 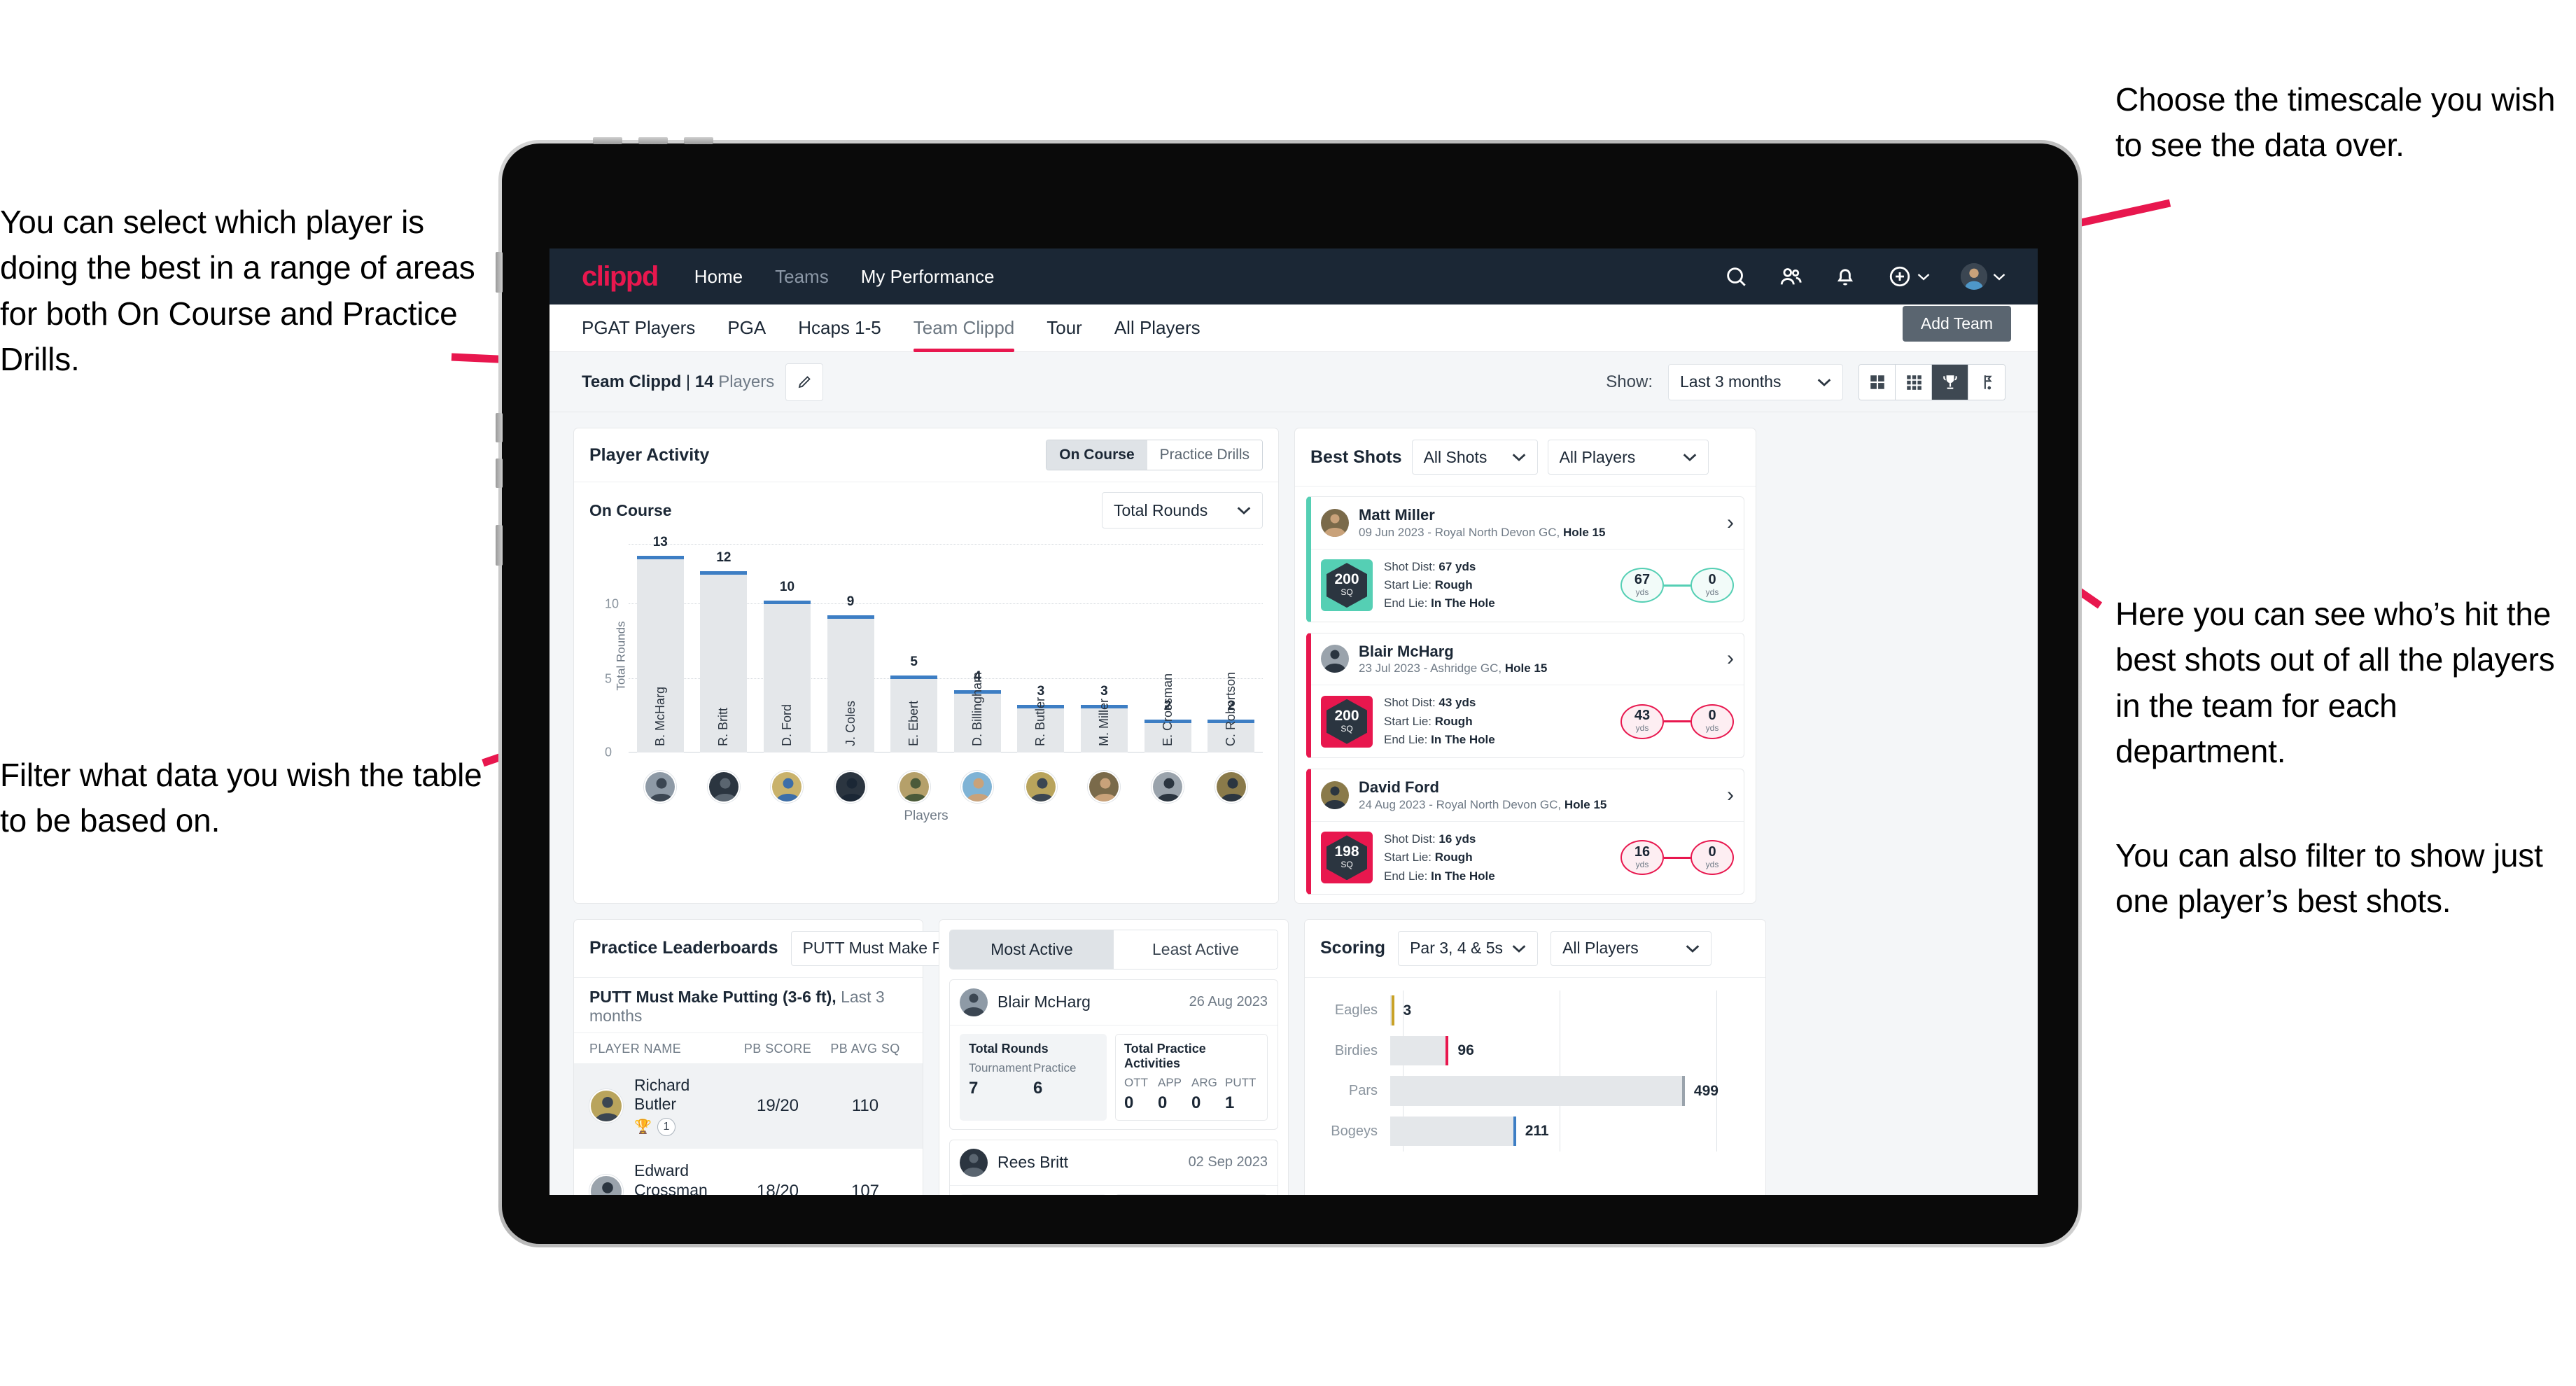 I want to click on chart-bar-group: 10 D. Ford, so click(x=787, y=648).